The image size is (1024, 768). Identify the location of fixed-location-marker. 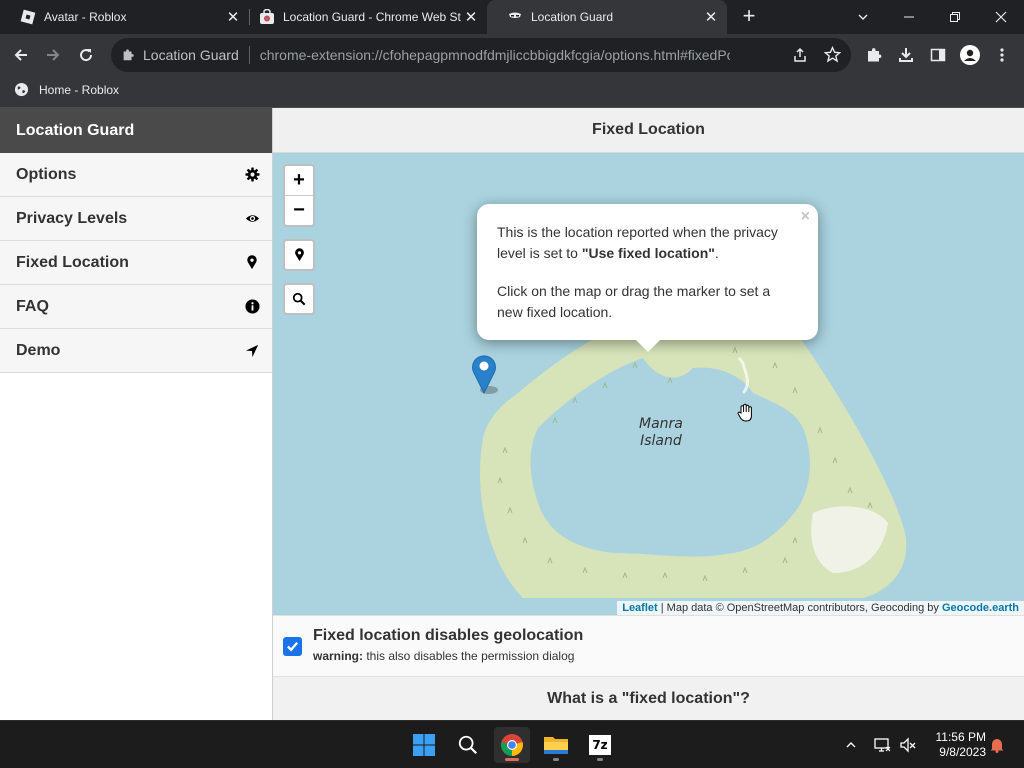
(485, 374).